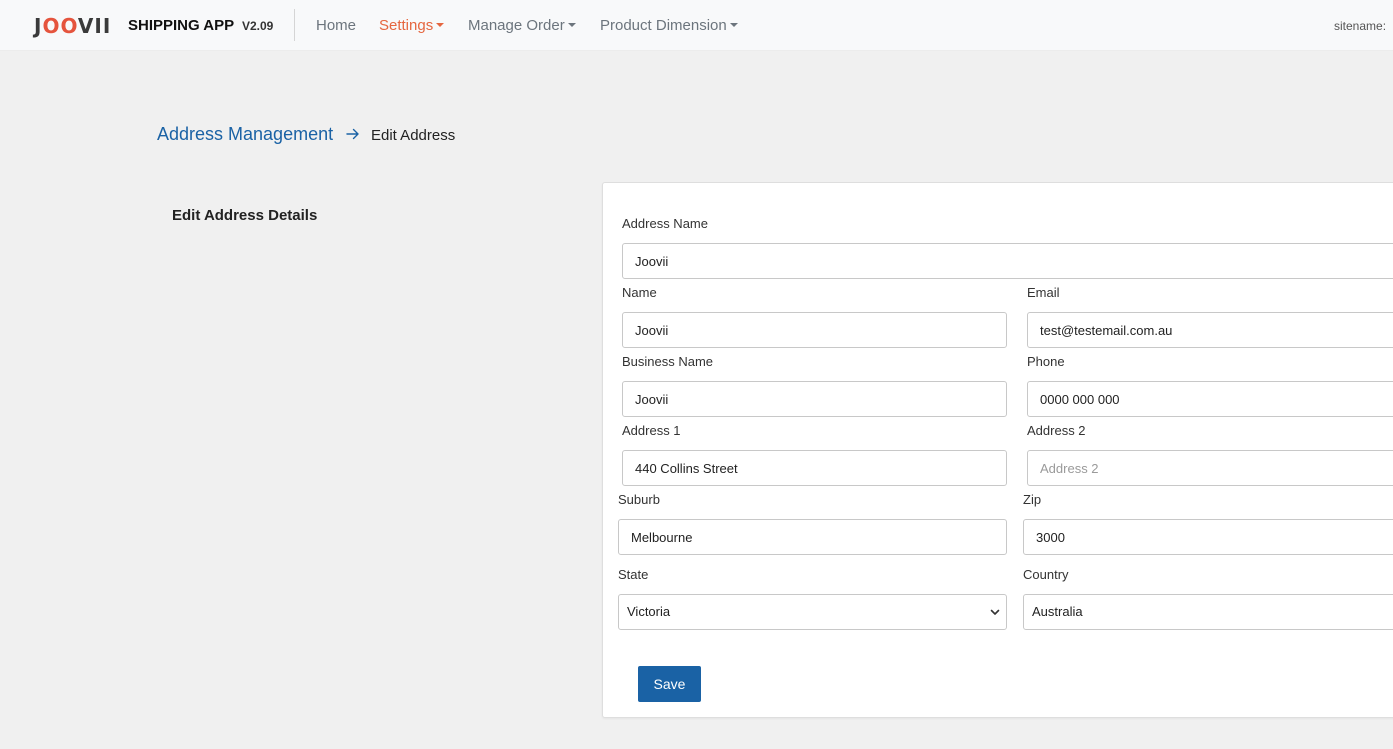 The image size is (1393, 749). Describe the element at coordinates (1056, 430) in the screenshot. I see `address2-label: Address 2` at that location.